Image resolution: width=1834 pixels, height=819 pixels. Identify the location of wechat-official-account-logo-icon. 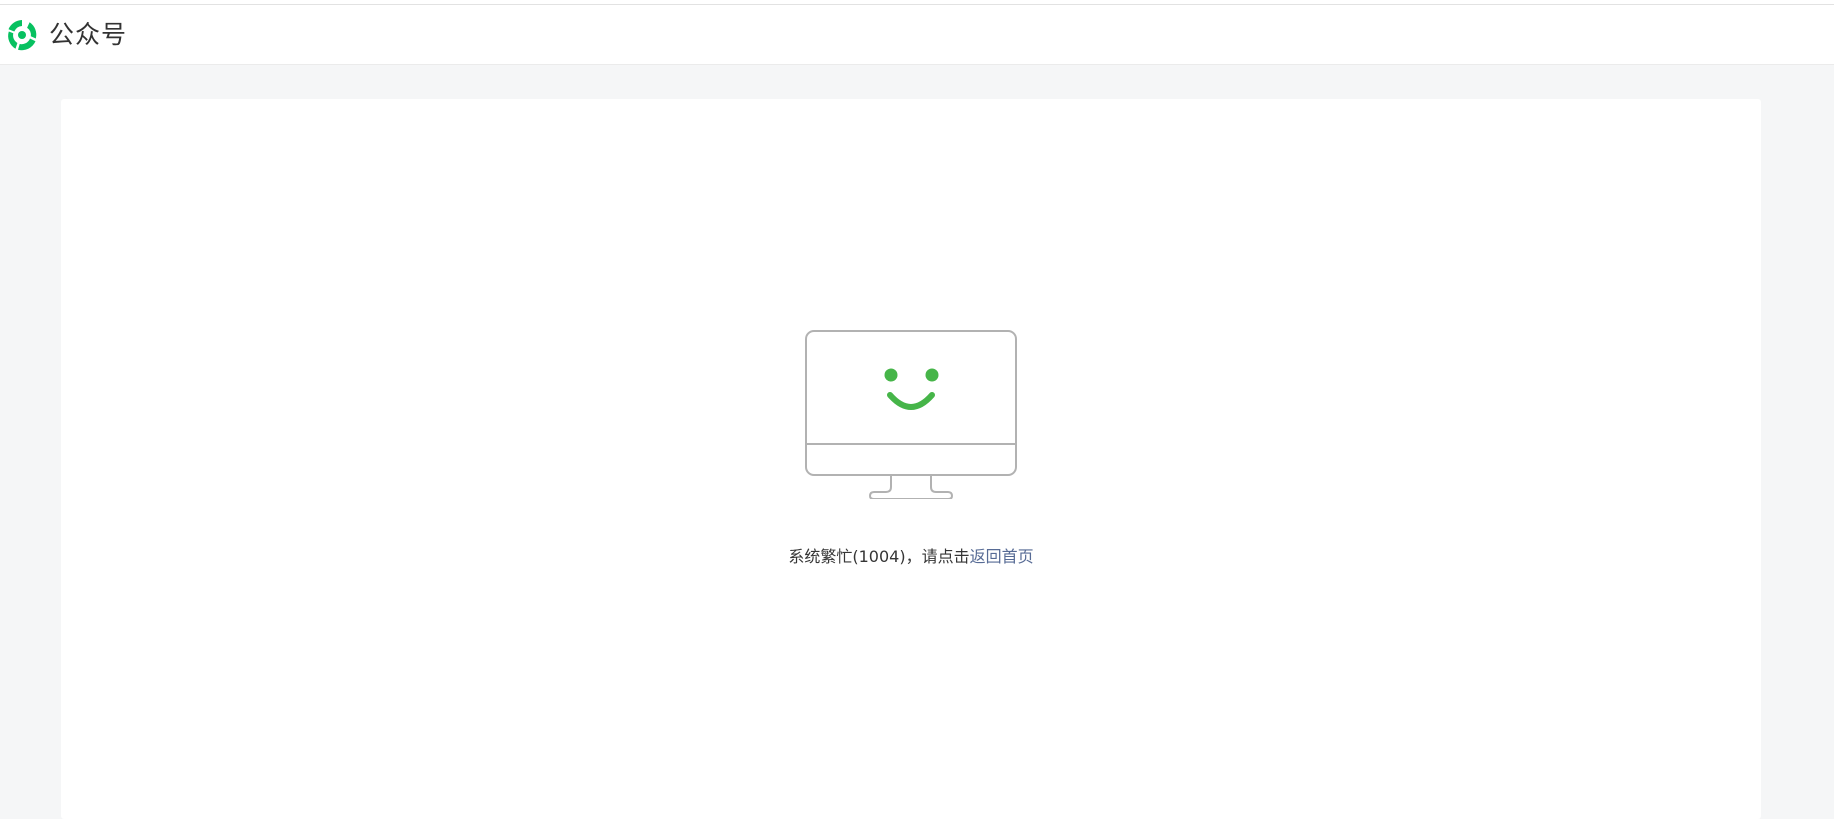
(22, 35).